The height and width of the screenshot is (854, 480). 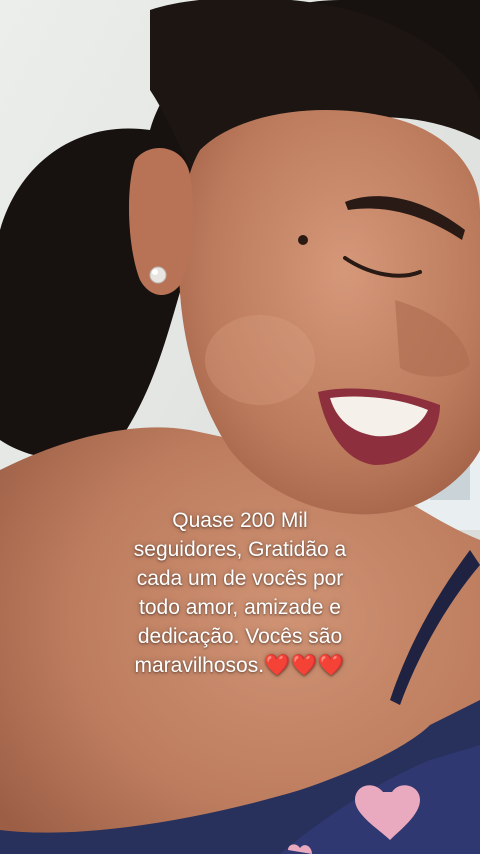 I want to click on heart-emoji-icon: ❤️❤️❤️, so click(x=305, y=665).